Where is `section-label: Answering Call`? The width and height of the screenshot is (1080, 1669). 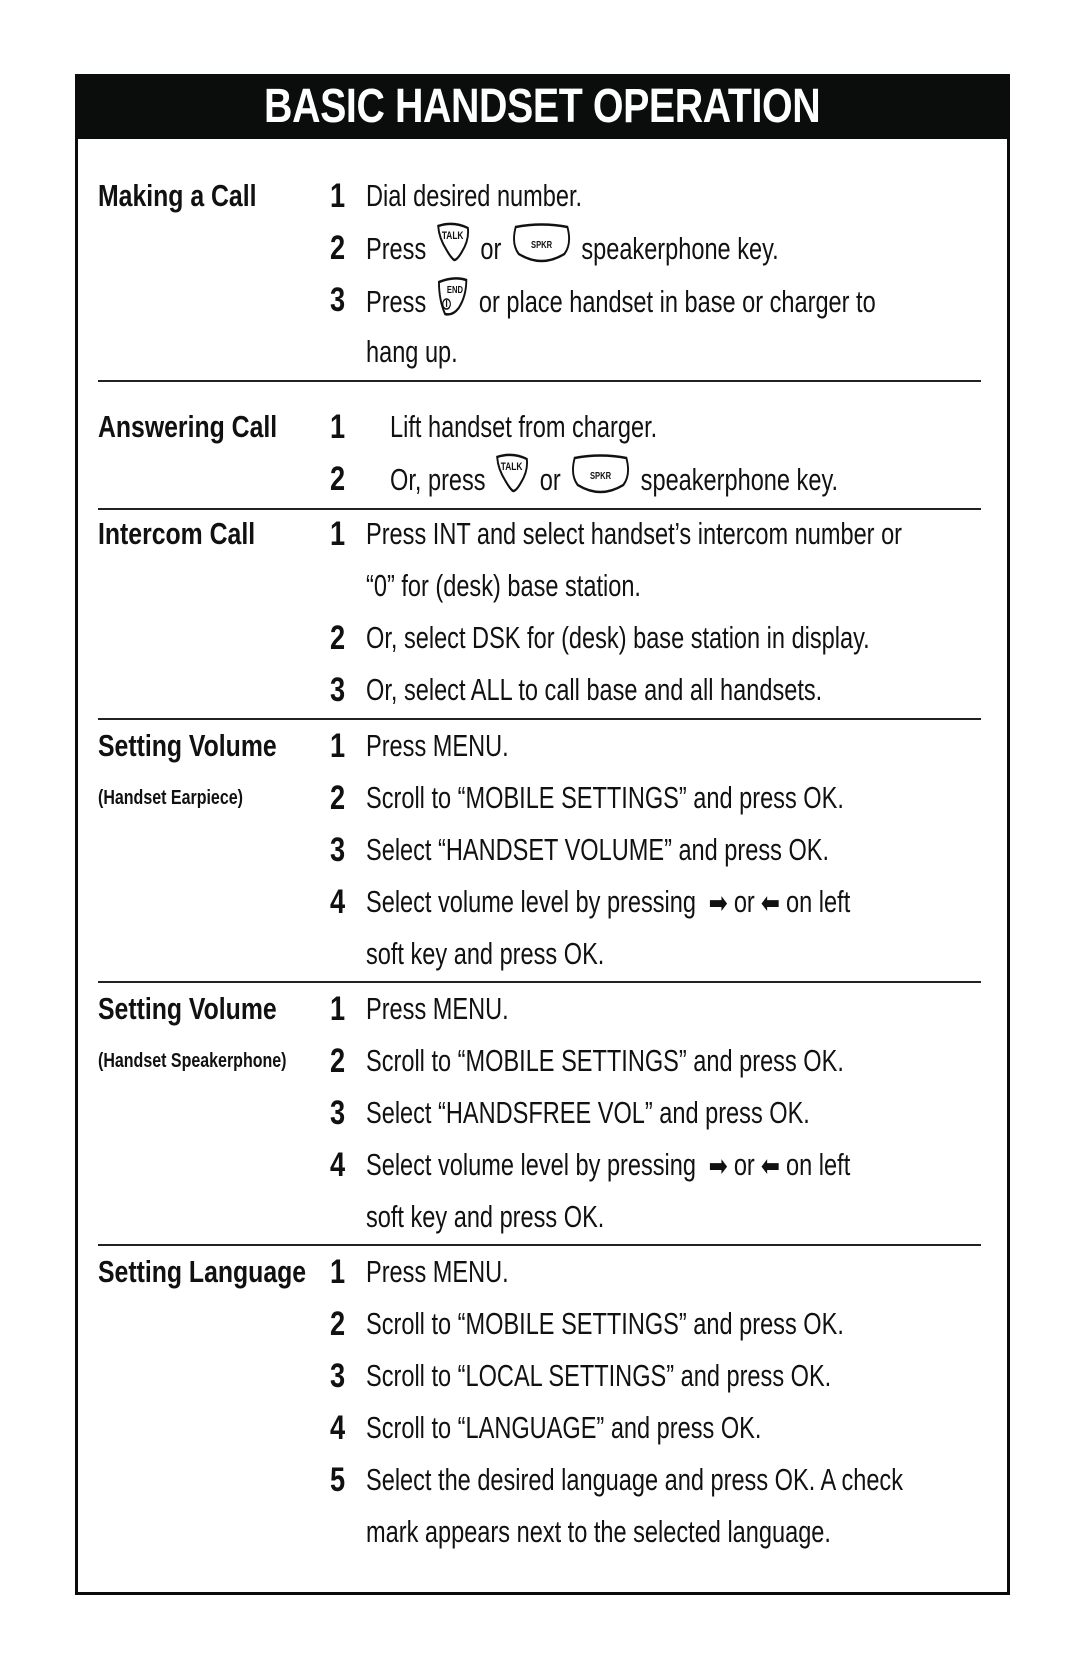 section-label: Answering Call is located at coordinates (188, 426).